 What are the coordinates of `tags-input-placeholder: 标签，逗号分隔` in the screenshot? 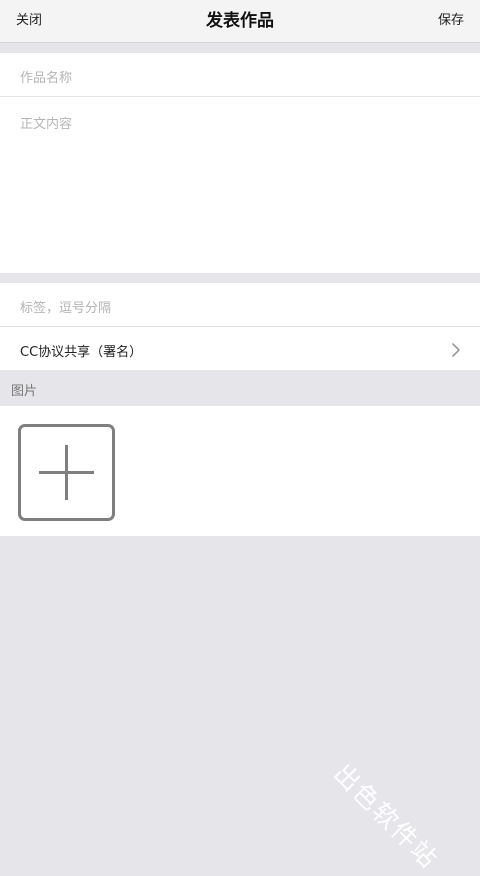 It's located at (66, 308).